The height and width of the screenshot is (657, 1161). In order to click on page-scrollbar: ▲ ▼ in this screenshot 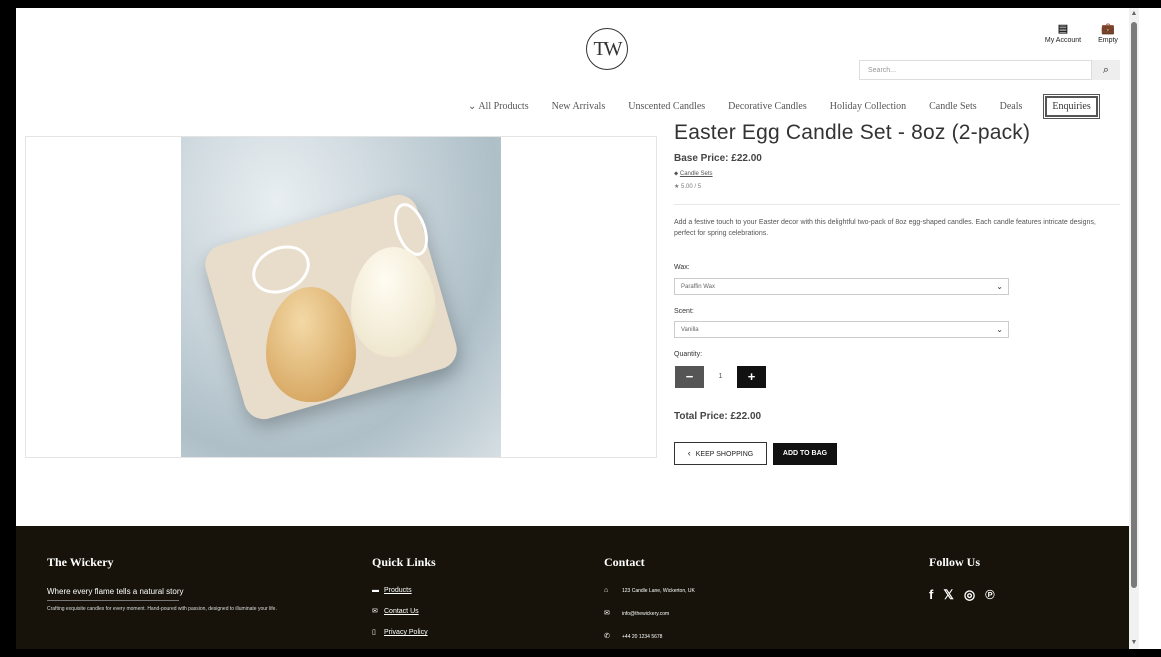, I will do `click(1134, 328)`.